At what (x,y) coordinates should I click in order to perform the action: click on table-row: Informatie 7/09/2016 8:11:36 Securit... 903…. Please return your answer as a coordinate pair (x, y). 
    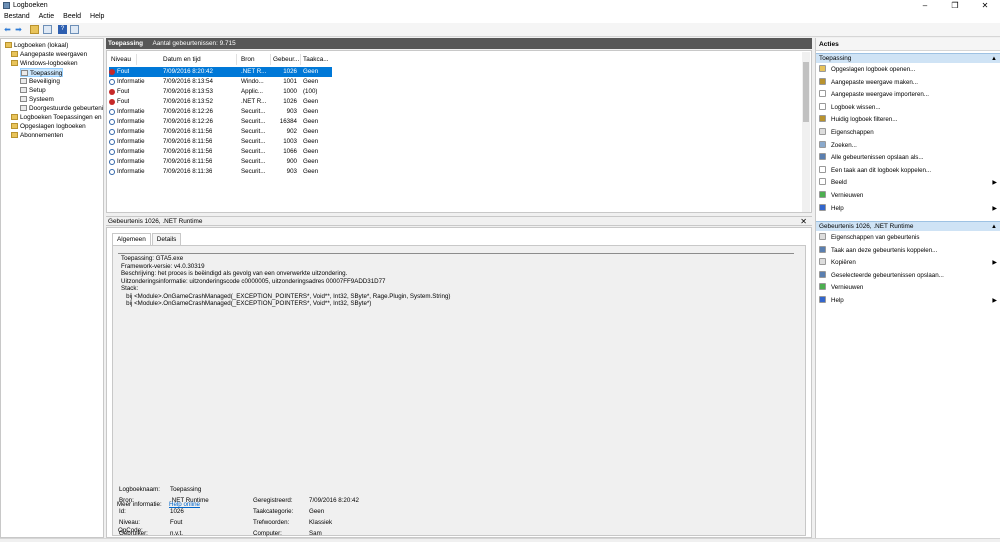
    Looking at the image, I should click on (220, 172).